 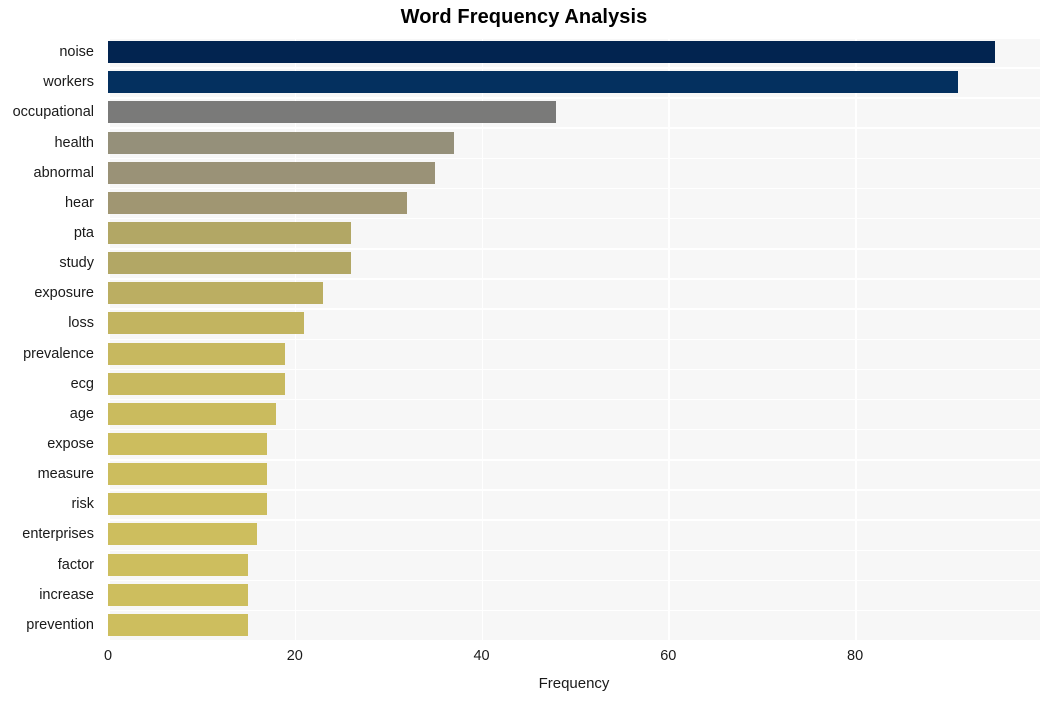 What do you see at coordinates (64, 293) in the screenshot?
I see `y-axis-tick-label: exposure` at bounding box center [64, 293].